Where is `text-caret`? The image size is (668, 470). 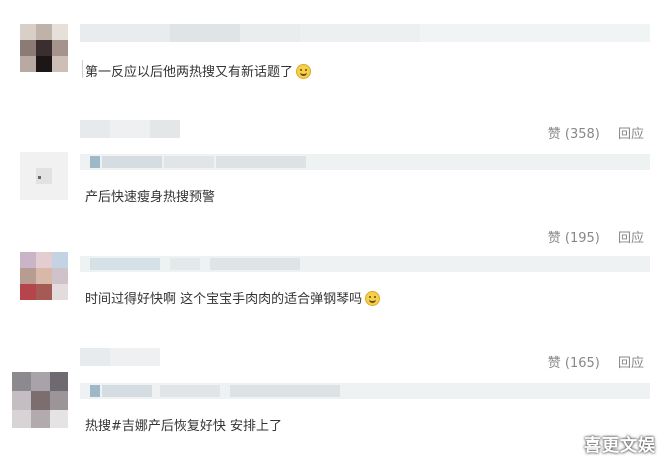
text-caret is located at coordinates (82, 69).